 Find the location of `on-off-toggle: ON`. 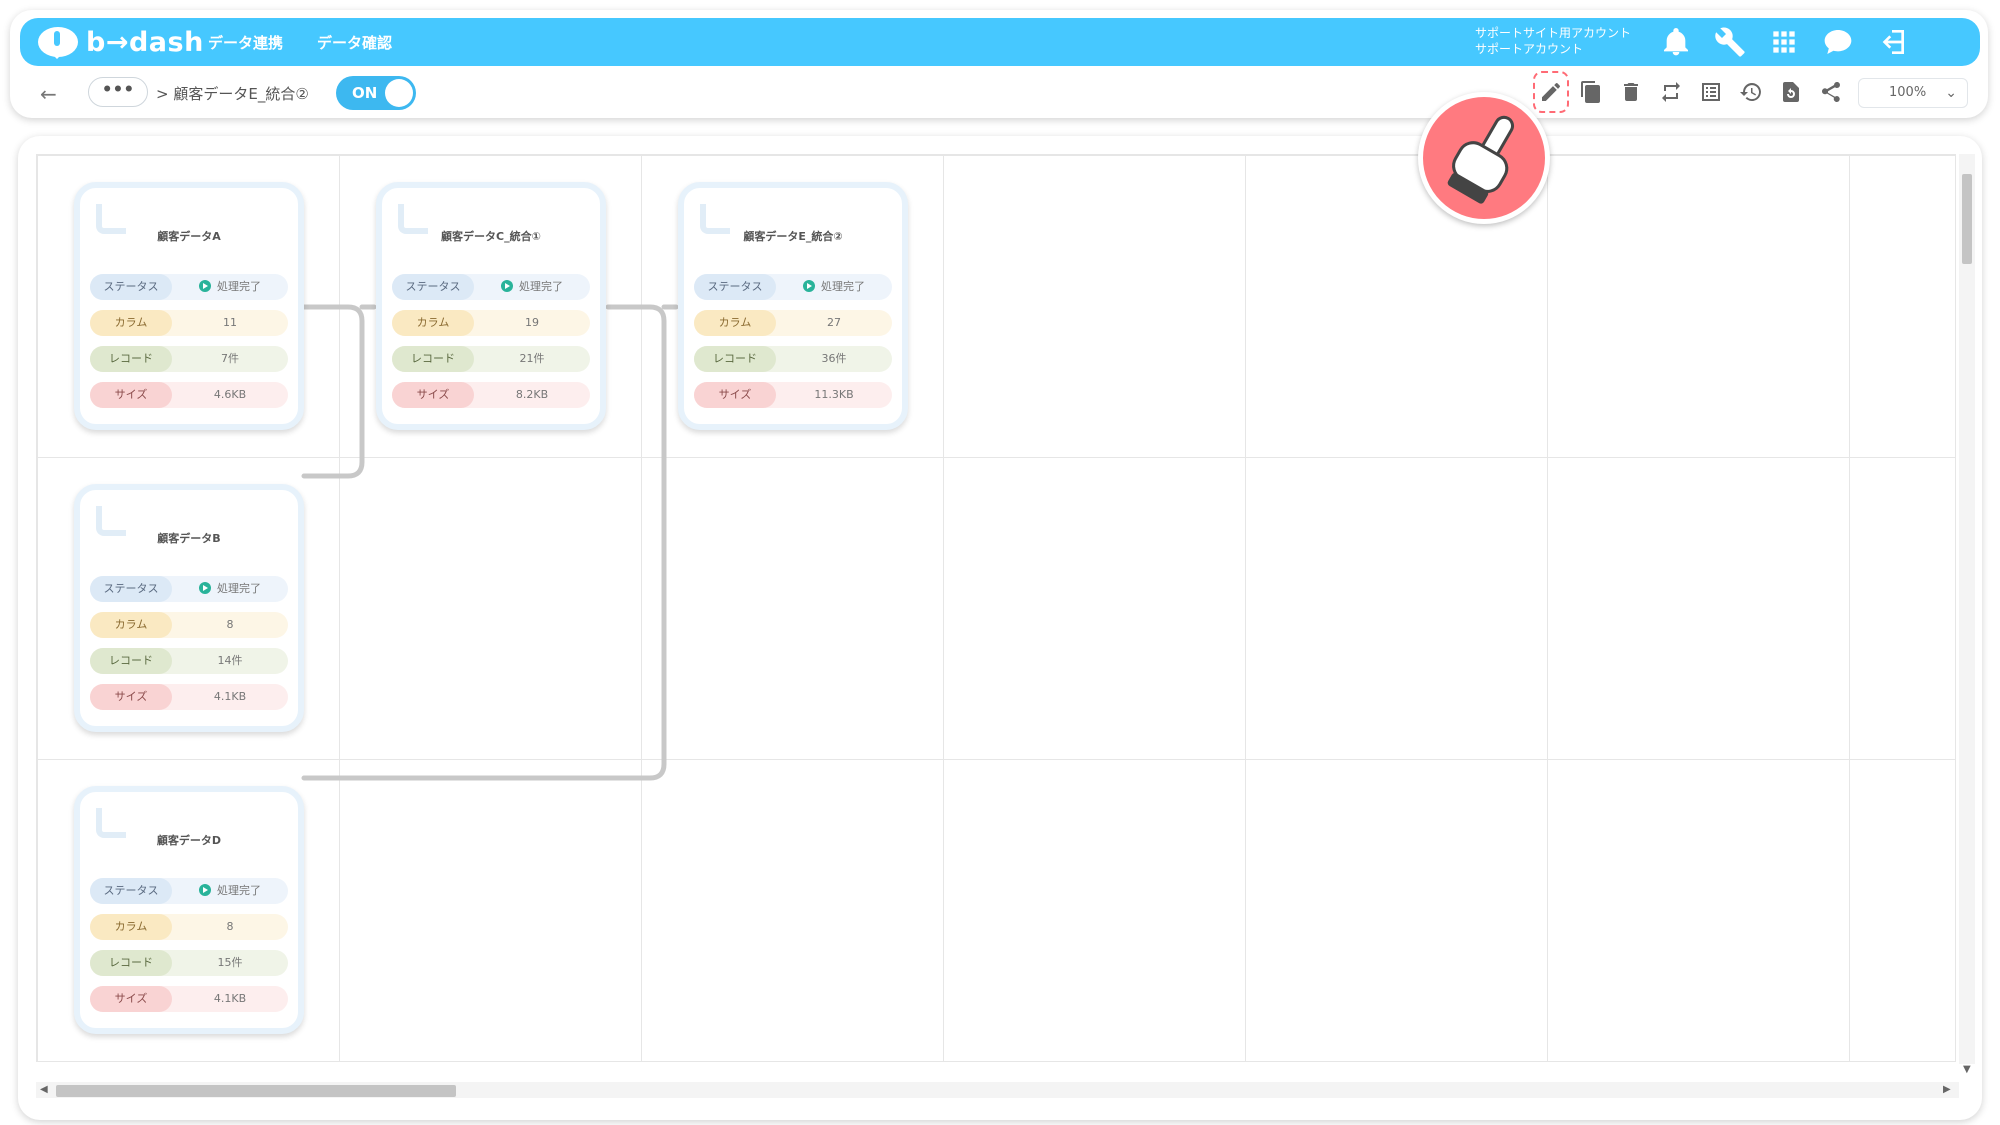

on-off-toggle: ON is located at coordinates (376, 93).